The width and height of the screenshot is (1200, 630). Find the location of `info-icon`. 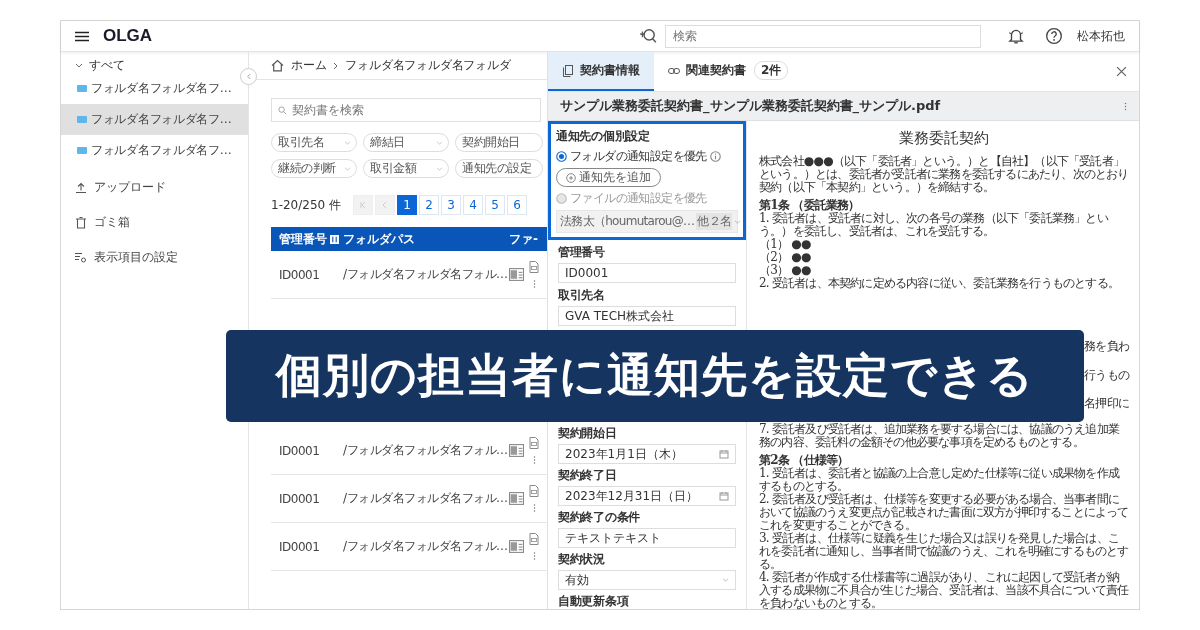

info-icon is located at coordinates (715, 156).